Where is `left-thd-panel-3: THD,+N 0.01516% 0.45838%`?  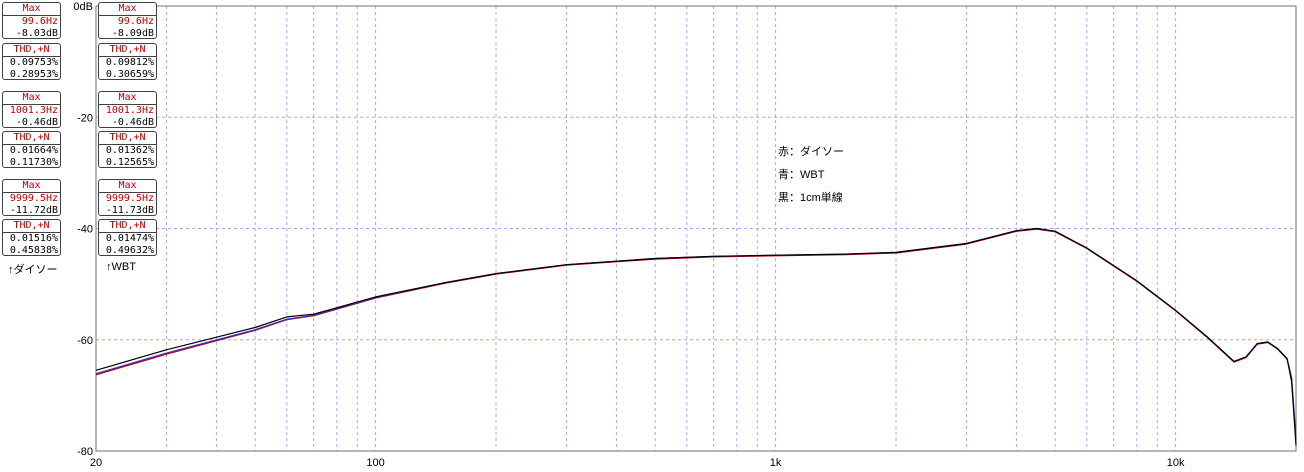
left-thd-panel-3: THD,+N 0.01516% 0.45838% is located at coordinates (31, 237).